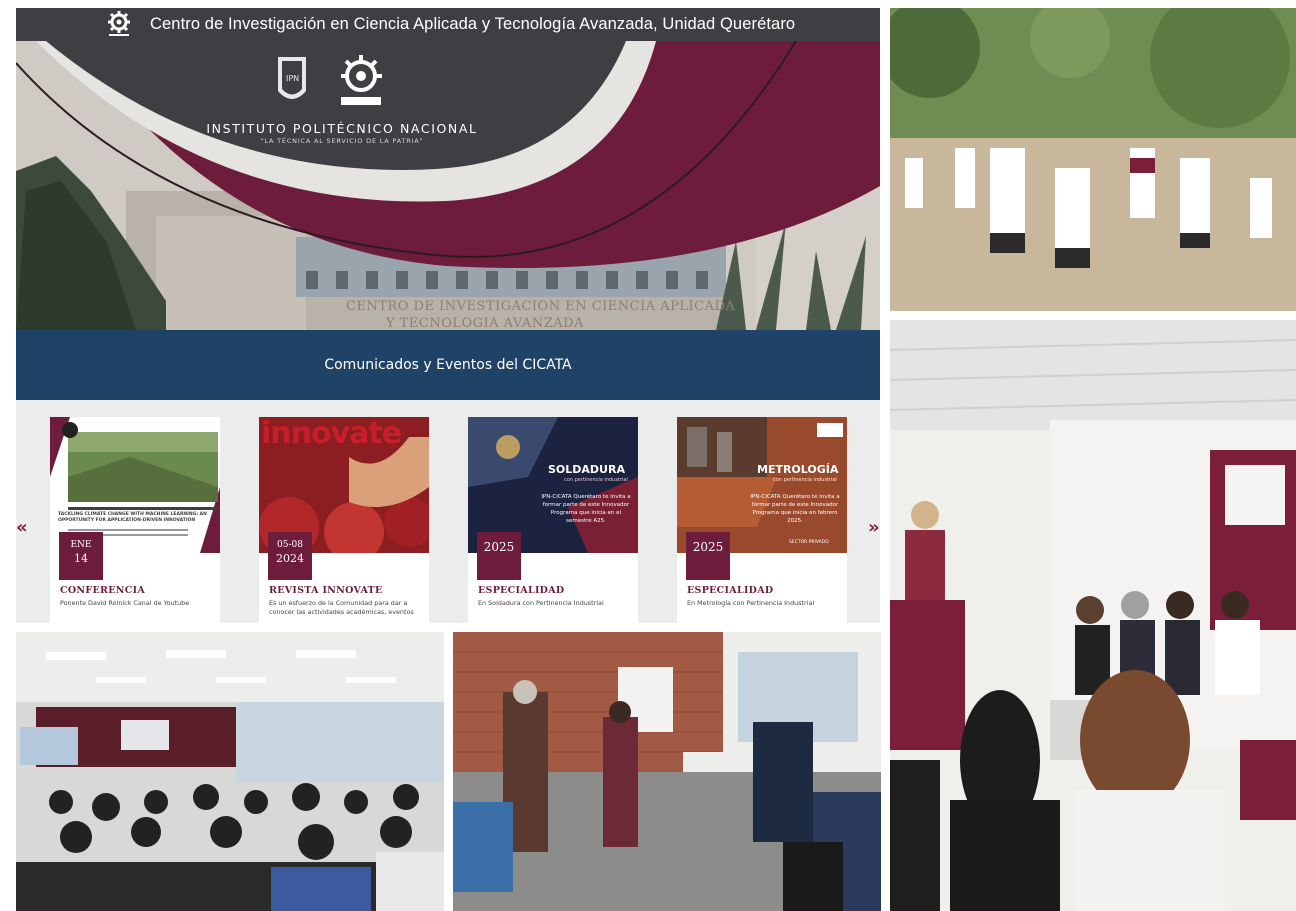 The height and width of the screenshot is (911, 1296). I want to click on event-kind: CONFERENCIA, so click(103, 590).